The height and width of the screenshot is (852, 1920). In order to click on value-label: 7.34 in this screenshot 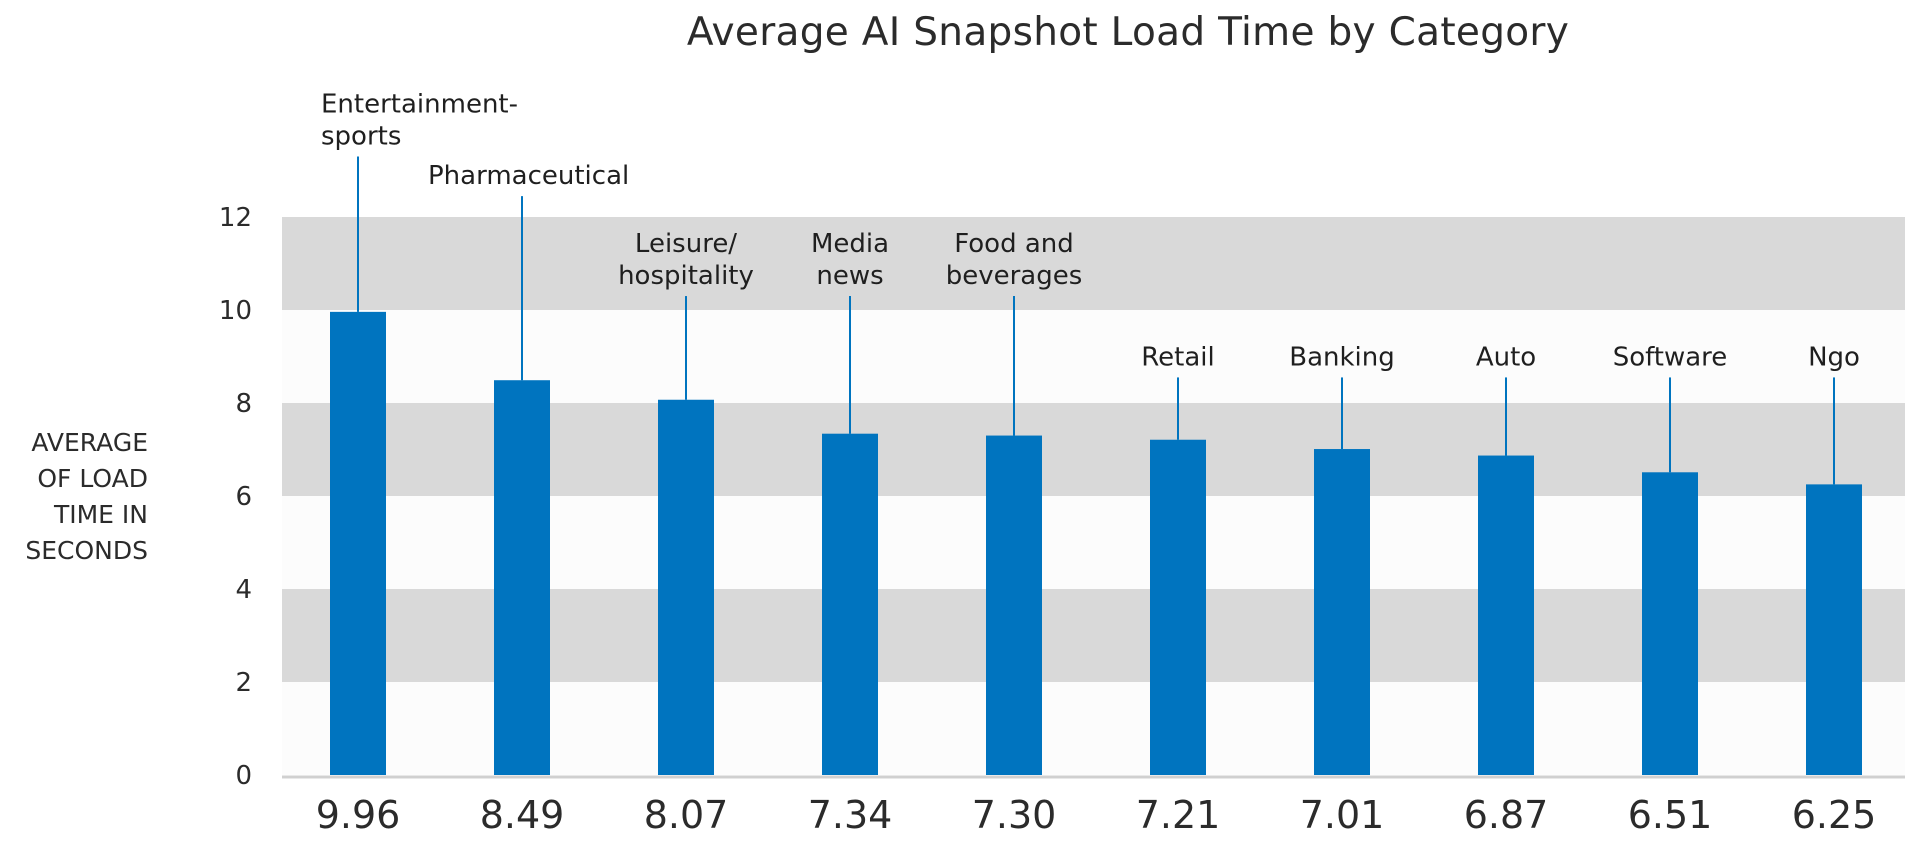, I will do `click(850, 815)`.